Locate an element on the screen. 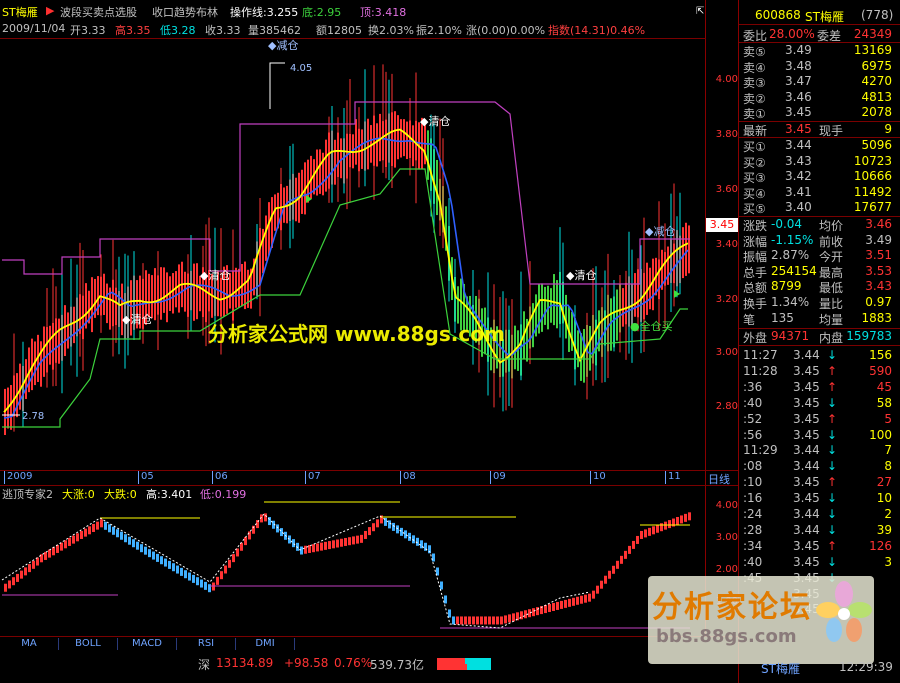 The image size is (900, 683). sub-chart-header: 逃顶专家2 大涨:0 大跌:0 高:3.401 低:0.199 is located at coordinates (353, 493).